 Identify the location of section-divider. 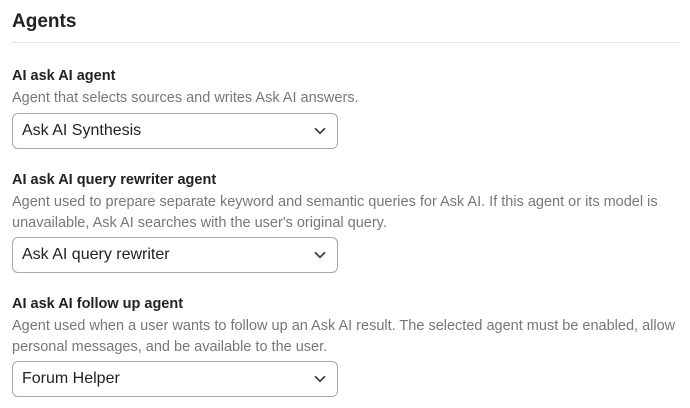
(346, 42).